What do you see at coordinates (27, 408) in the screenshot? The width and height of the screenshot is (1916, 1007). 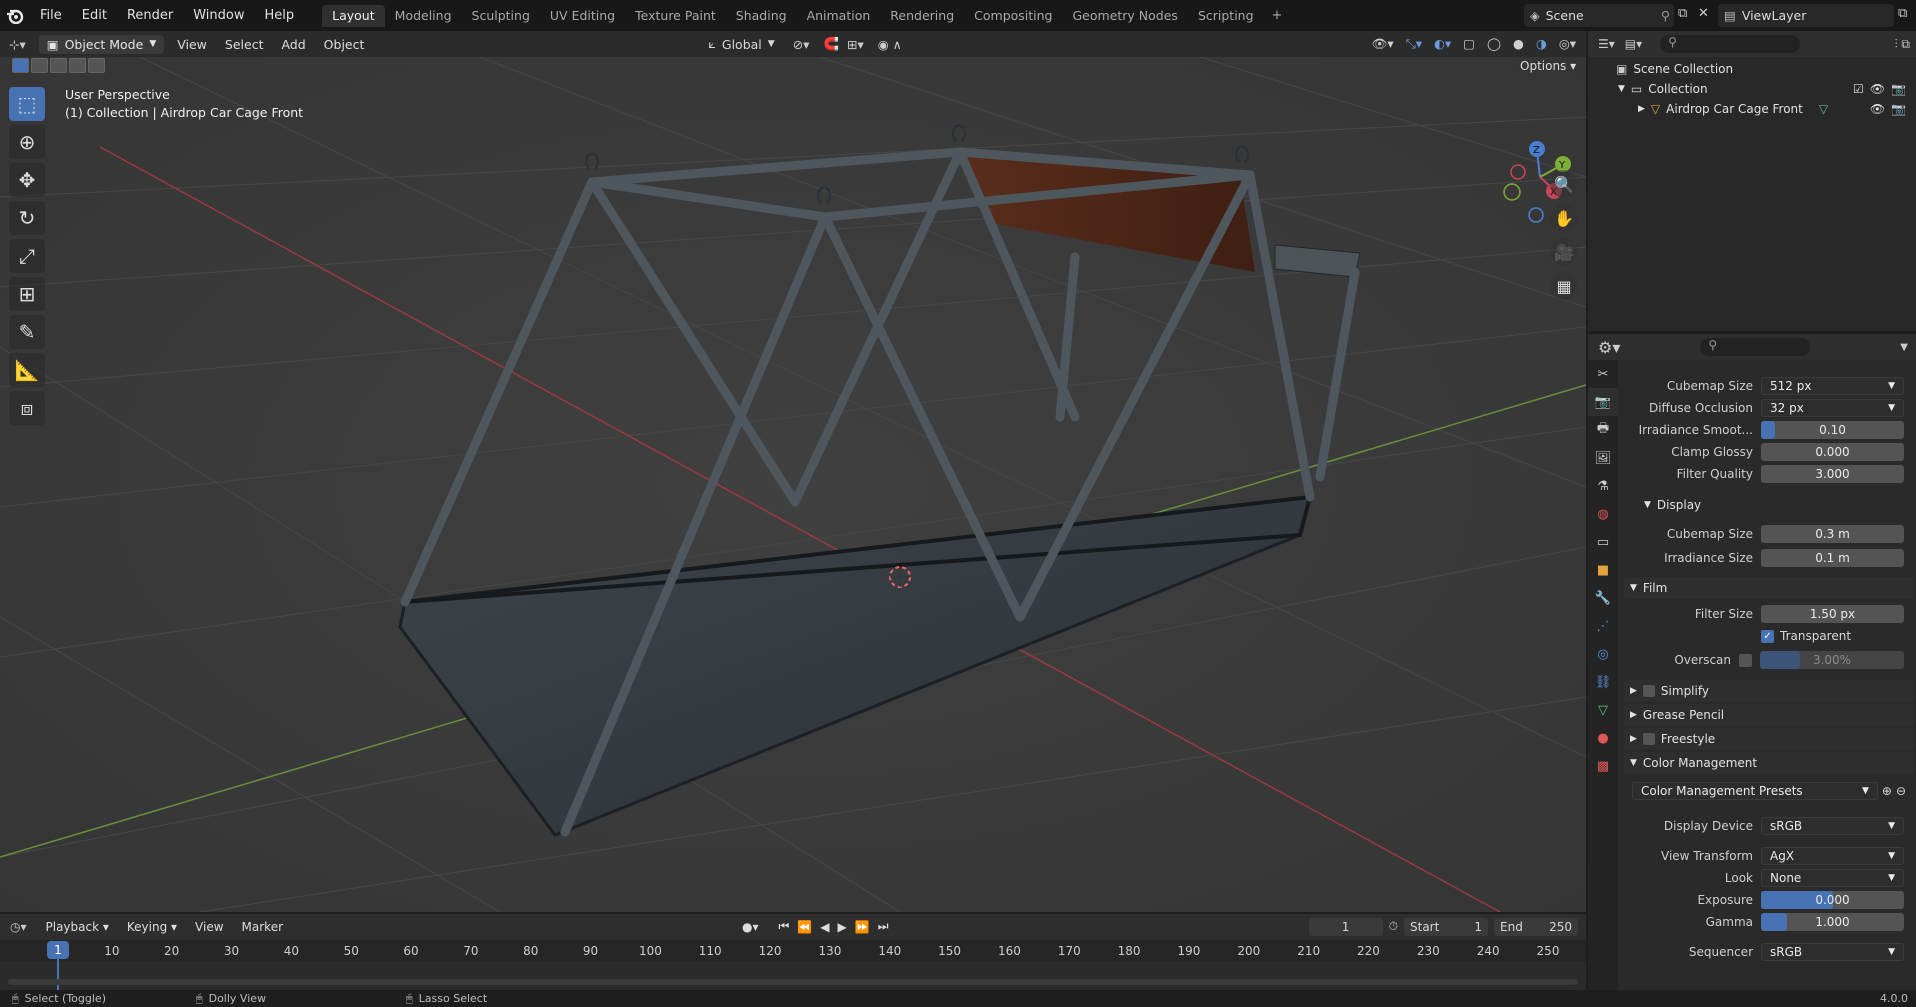 I see `add-cube-tool-icon: ⧈` at bounding box center [27, 408].